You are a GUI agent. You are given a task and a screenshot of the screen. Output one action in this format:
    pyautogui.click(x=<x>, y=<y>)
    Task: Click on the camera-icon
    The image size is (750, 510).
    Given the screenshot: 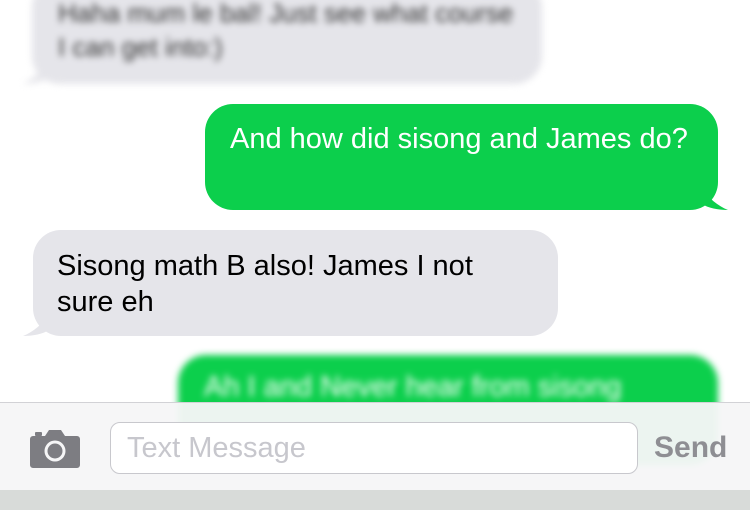 What is the action you would take?
    pyautogui.click(x=55, y=449)
    